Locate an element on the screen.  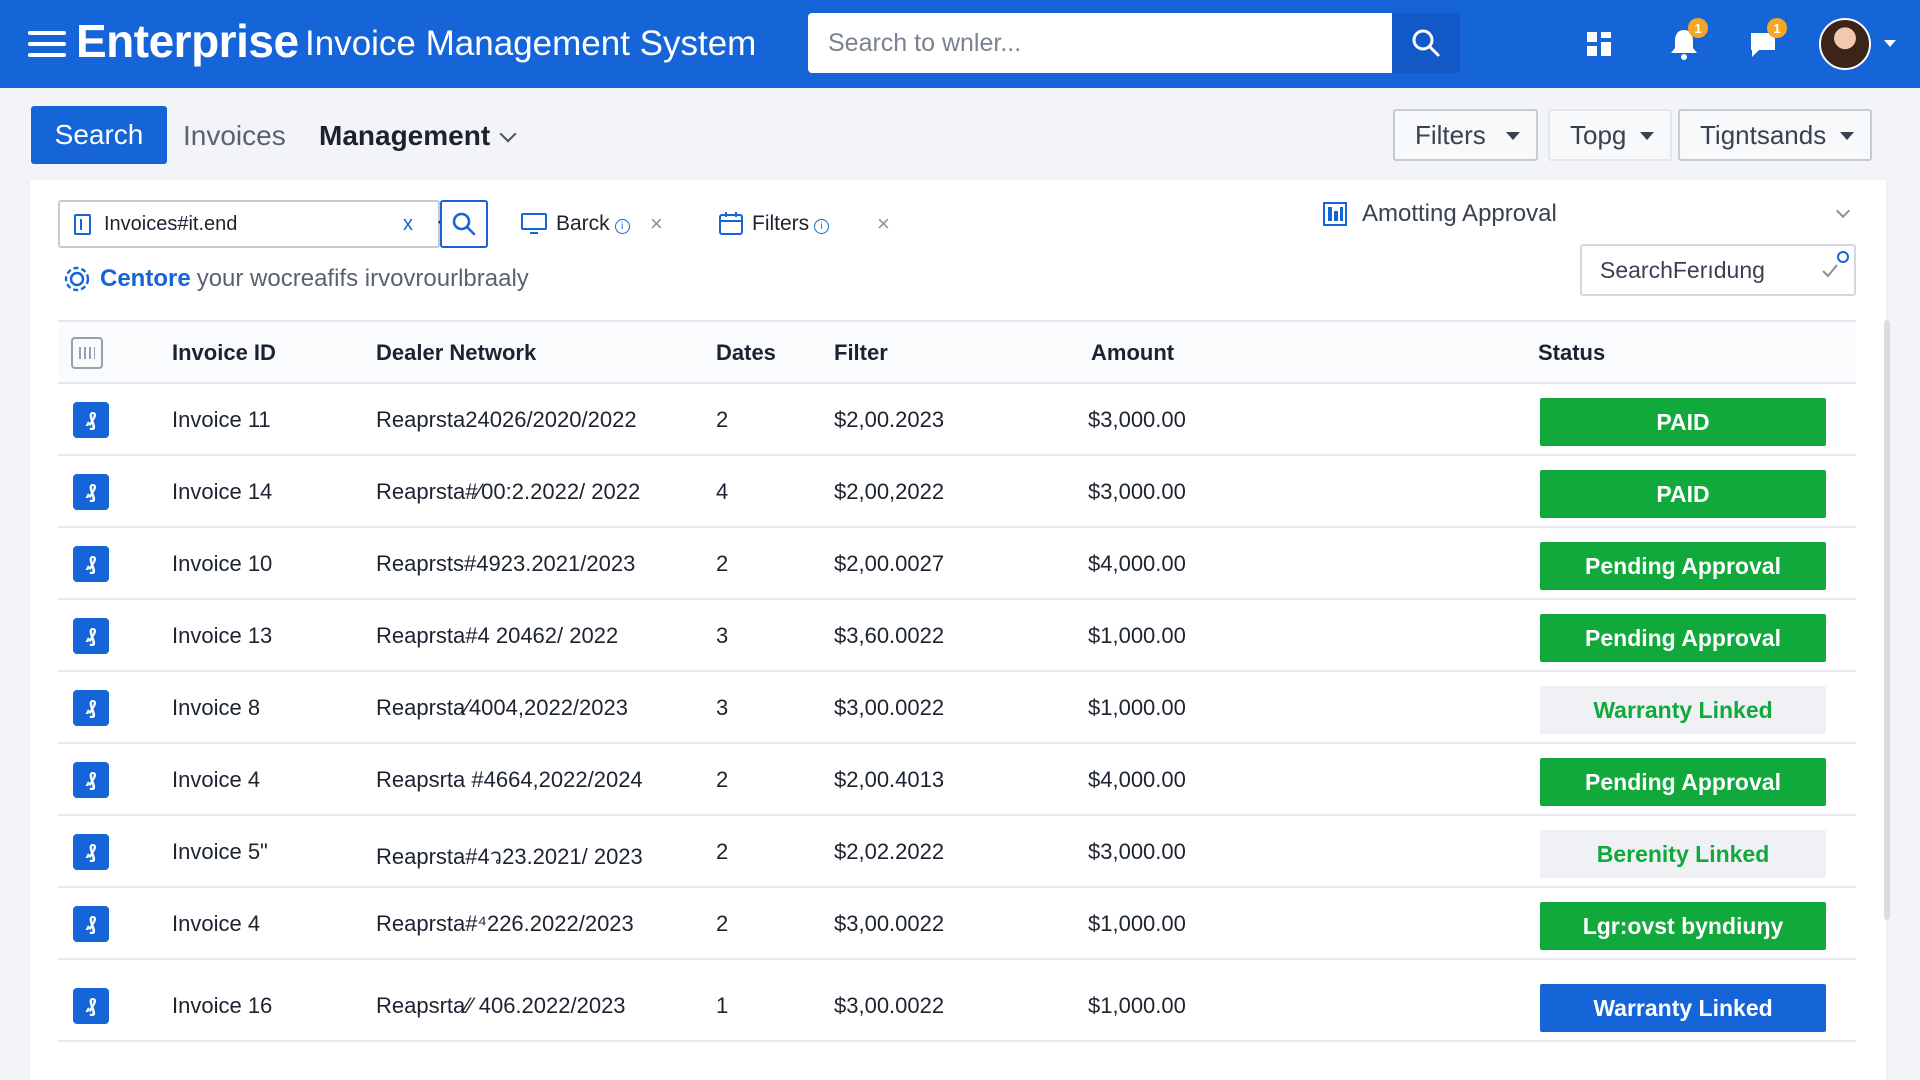
header-filter: Filter is located at coordinates (861, 353).